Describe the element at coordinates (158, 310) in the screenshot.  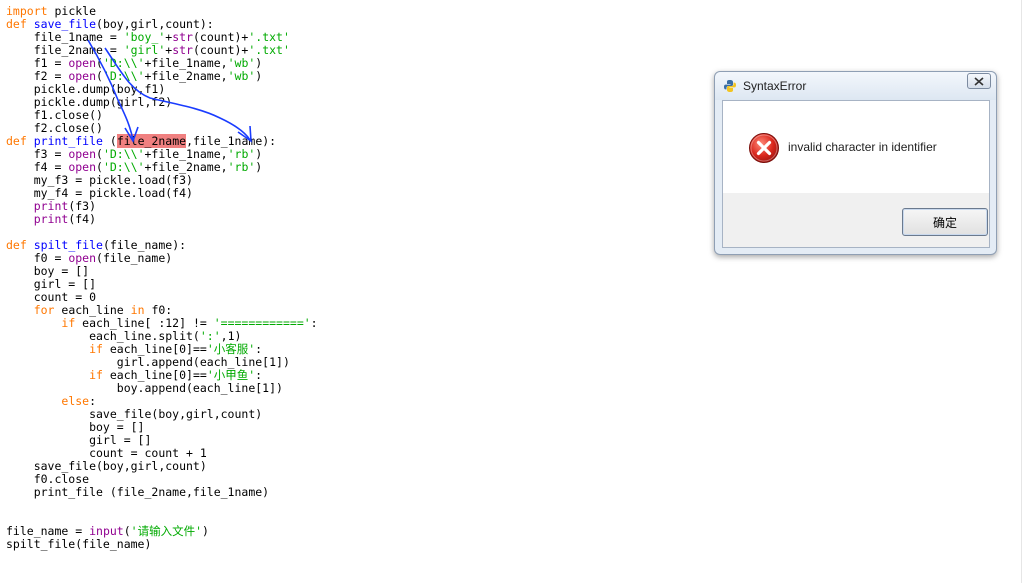
I see `code-token: f0:` at that location.